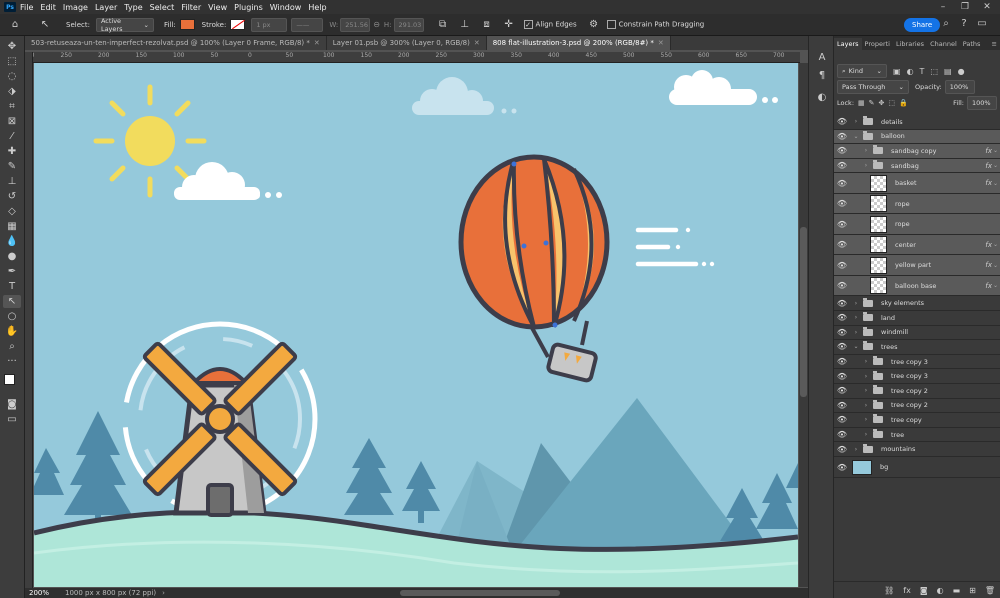  I want to click on path-operations-icon: ⧉, so click(443, 24).